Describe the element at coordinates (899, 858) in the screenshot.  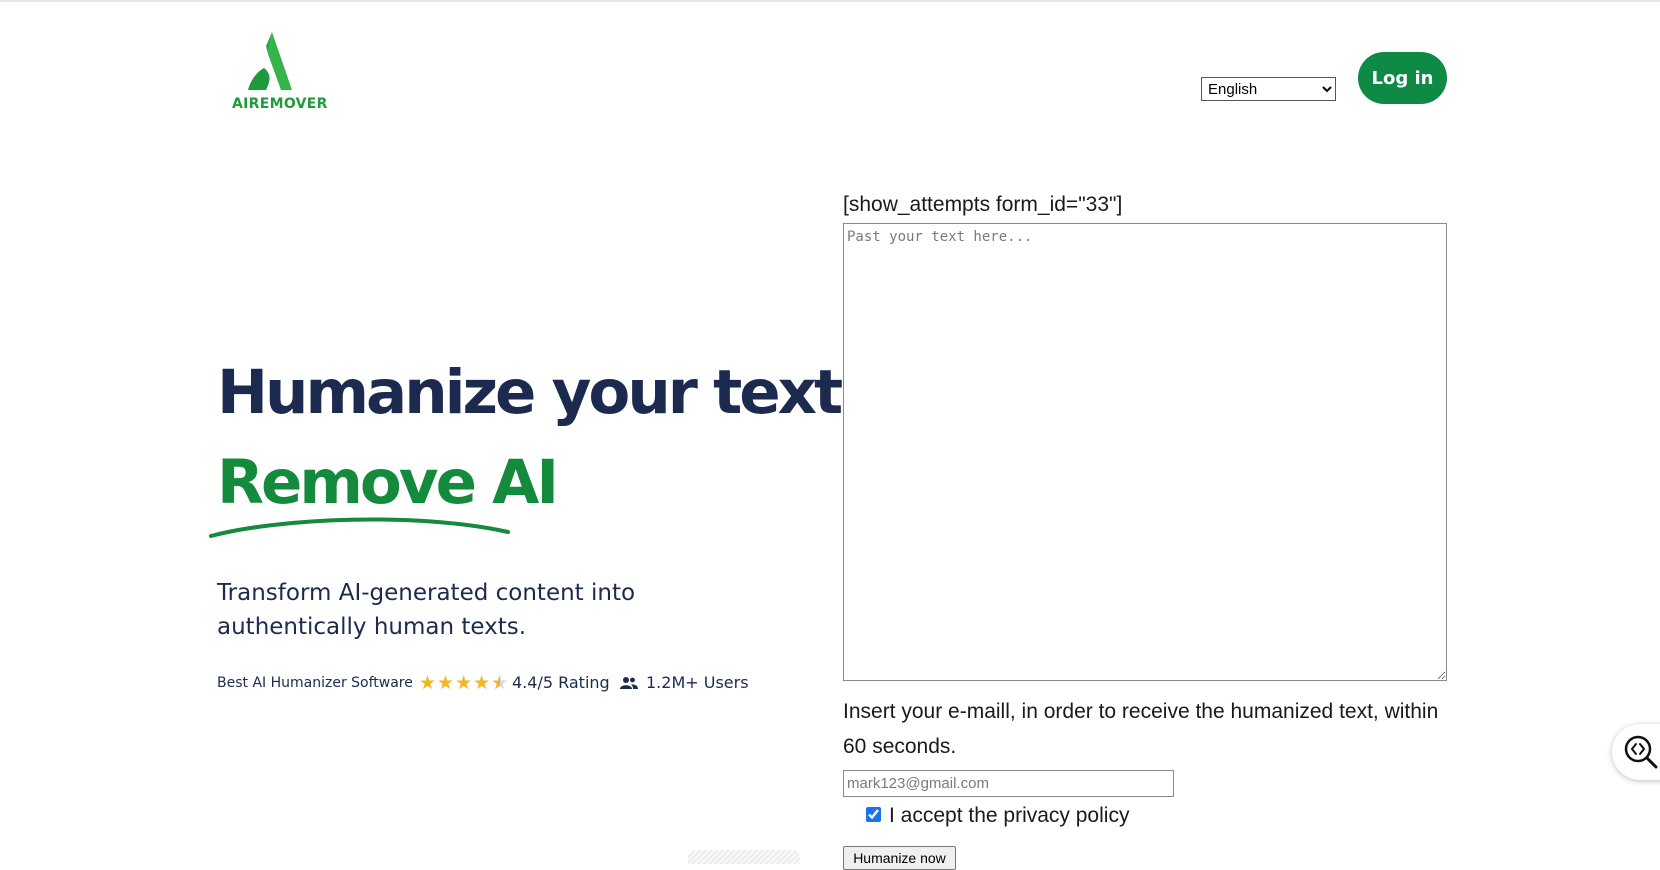
I see `humanize-button: Humanize now` at that location.